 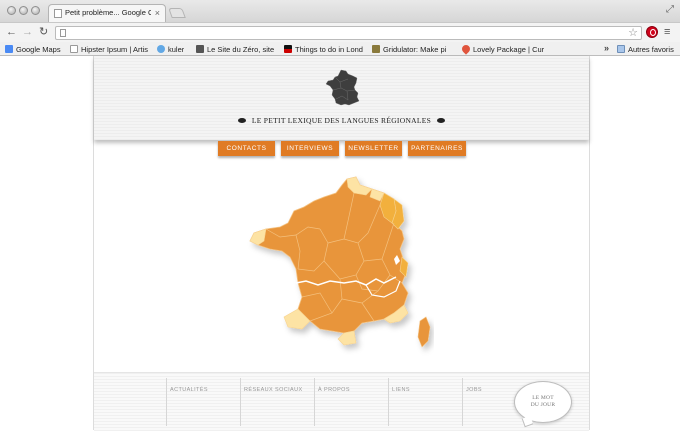 What do you see at coordinates (200, 49) in the screenshot?
I see `site-icon` at bounding box center [200, 49].